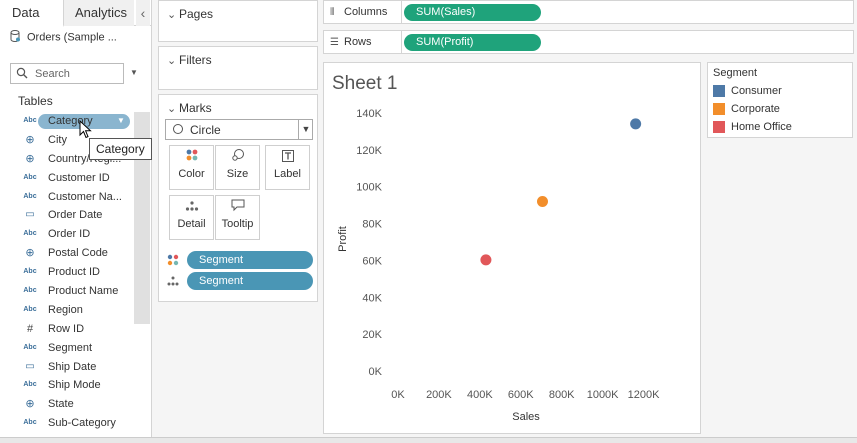 This screenshot has width=857, height=443. I want to click on columns-shelf: ⦀ Columns SUM(Sales), so click(588, 12).